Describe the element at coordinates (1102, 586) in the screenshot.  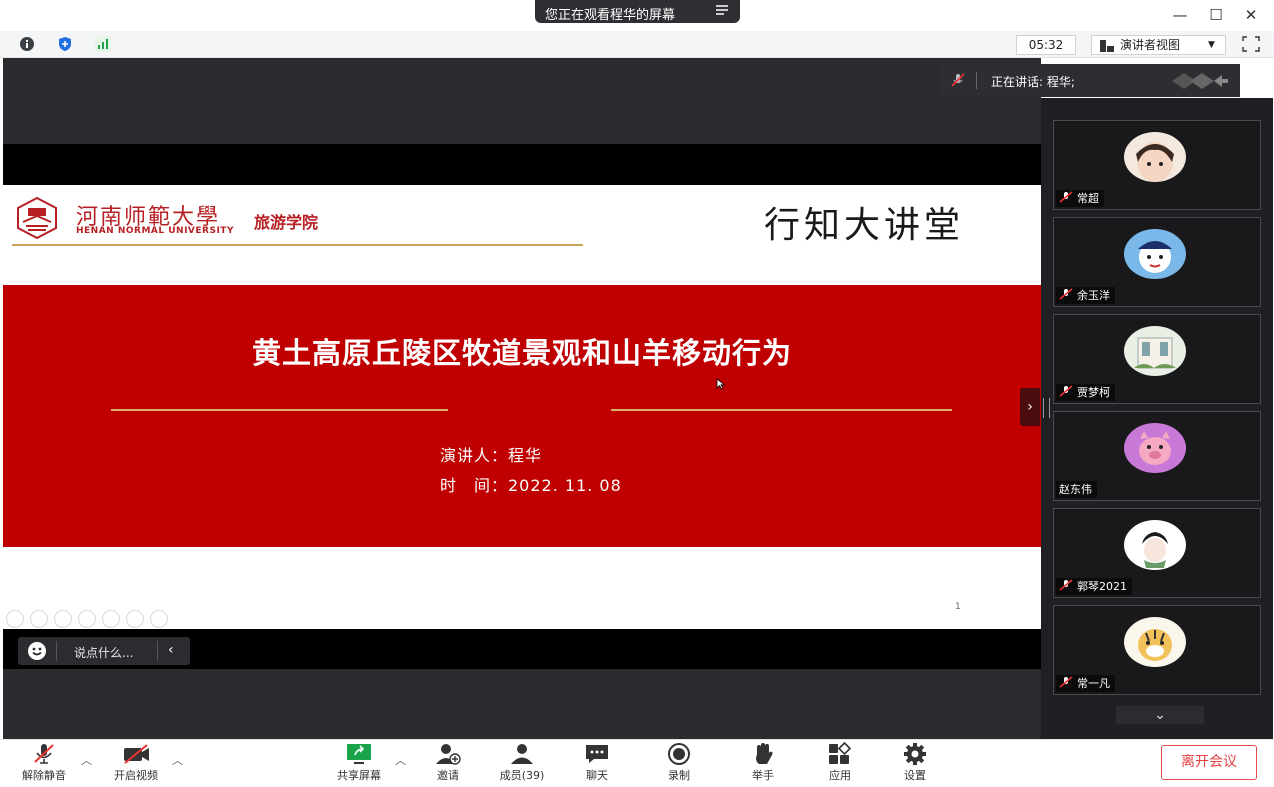
I see `participant-name: 郭琴2021` at that location.